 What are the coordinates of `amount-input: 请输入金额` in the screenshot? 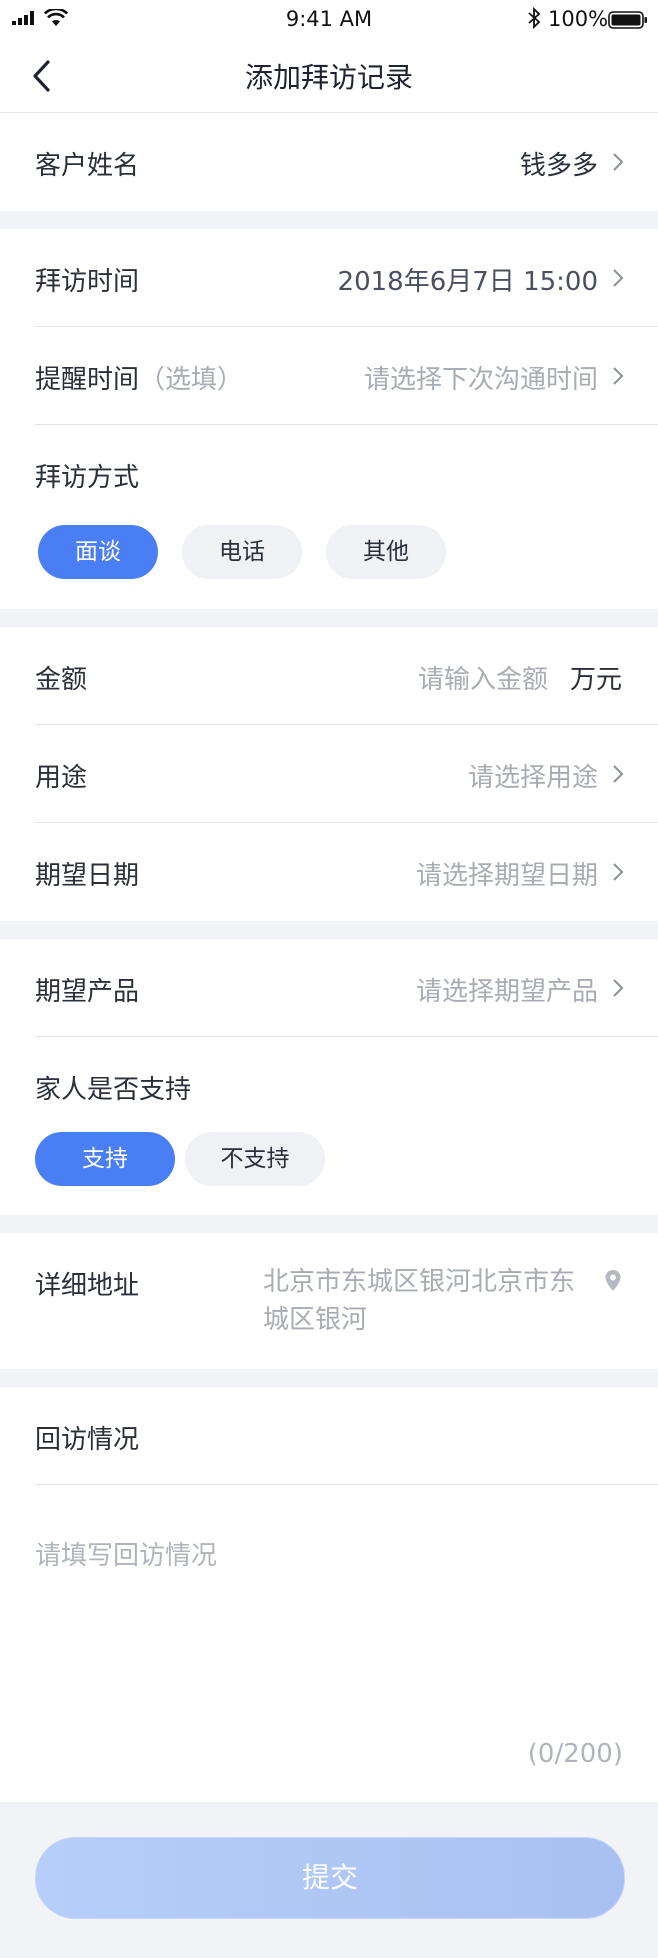 It's located at (483, 677).